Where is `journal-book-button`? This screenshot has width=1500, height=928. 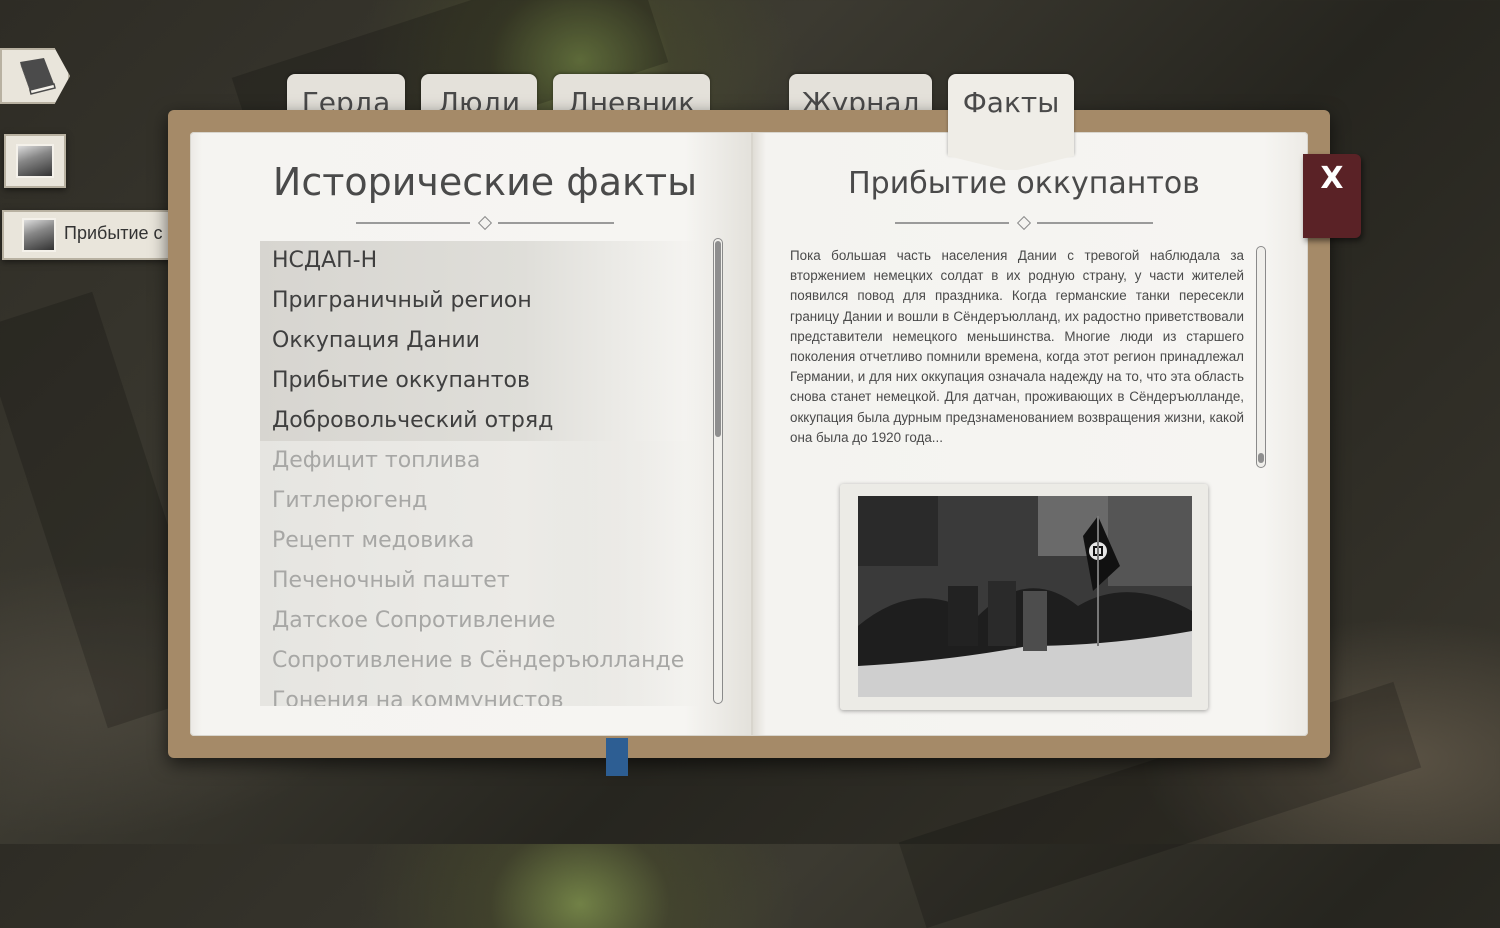
journal-book-button is located at coordinates (35, 76).